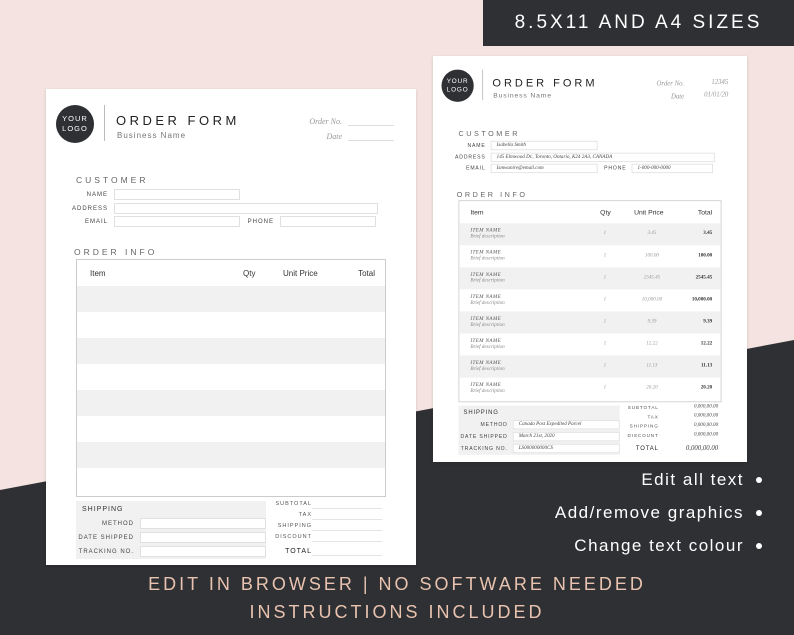  I want to click on ship-method-field, so click(203, 523).